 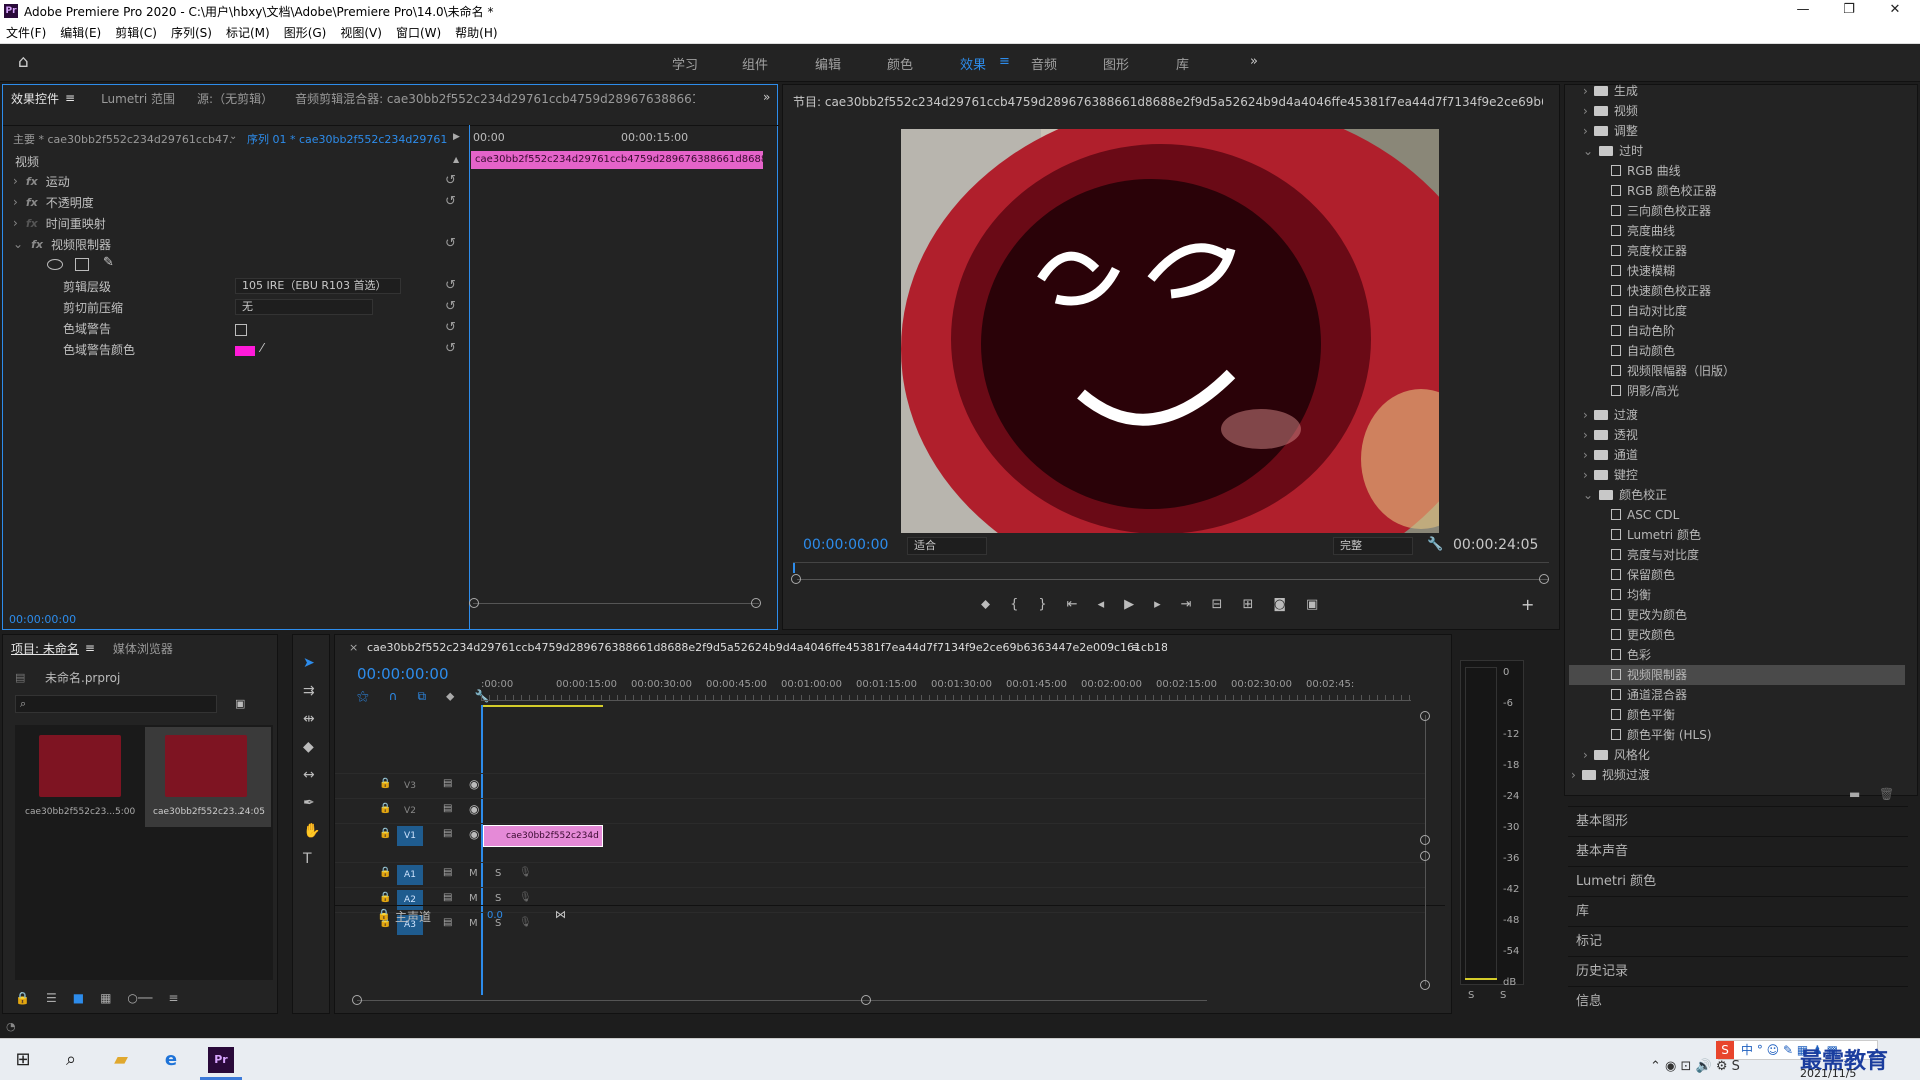 What do you see at coordinates (41, 181) in the screenshot?
I see `effect-motion: › fx 运动` at bounding box center [41, 181].